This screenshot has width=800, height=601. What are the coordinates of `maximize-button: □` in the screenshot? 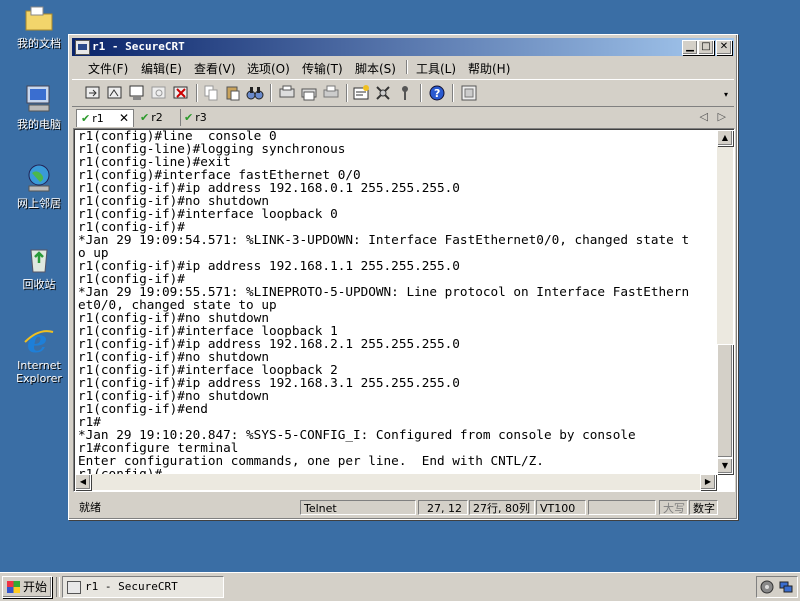 It's located at (706, 47).